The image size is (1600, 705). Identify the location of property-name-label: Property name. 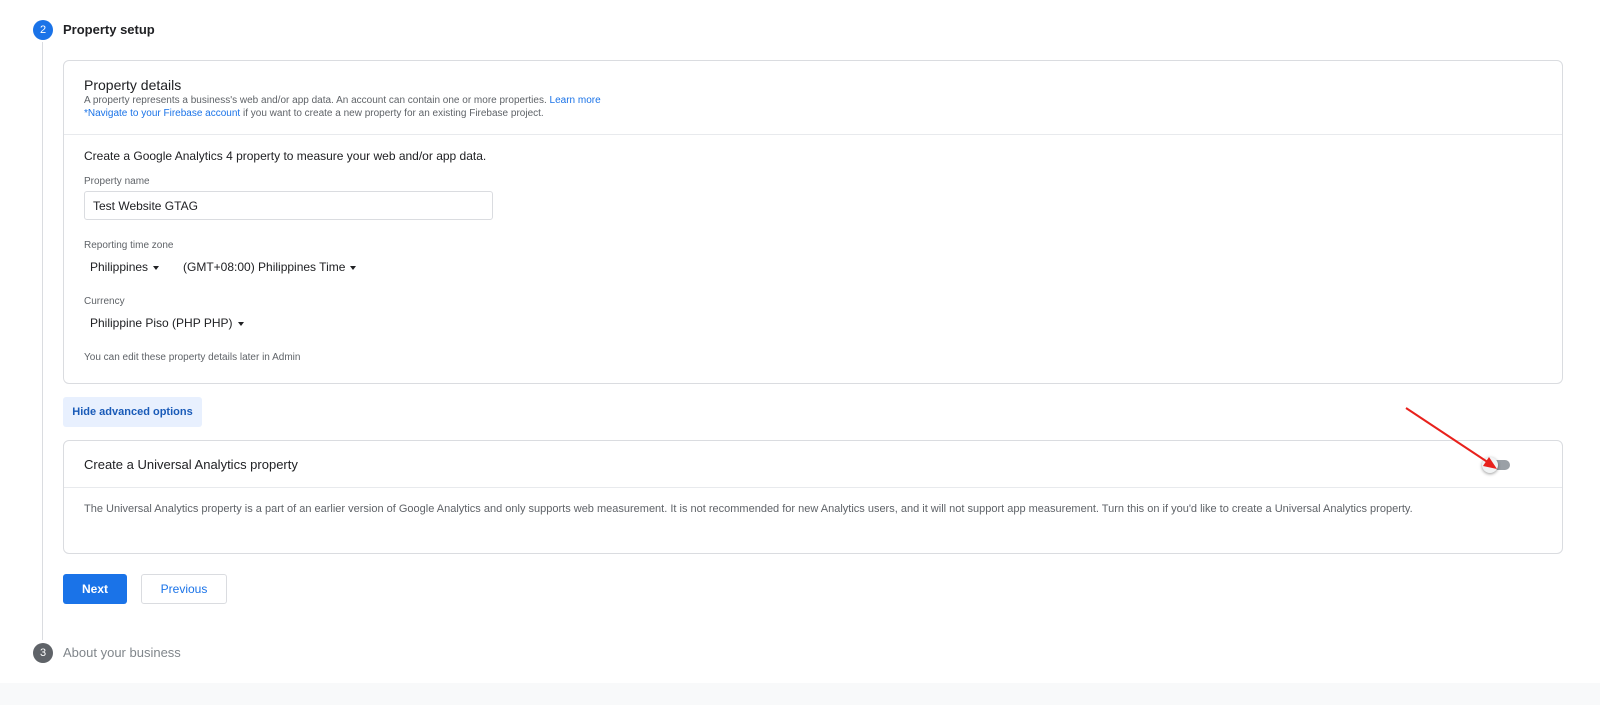
(117, 181).